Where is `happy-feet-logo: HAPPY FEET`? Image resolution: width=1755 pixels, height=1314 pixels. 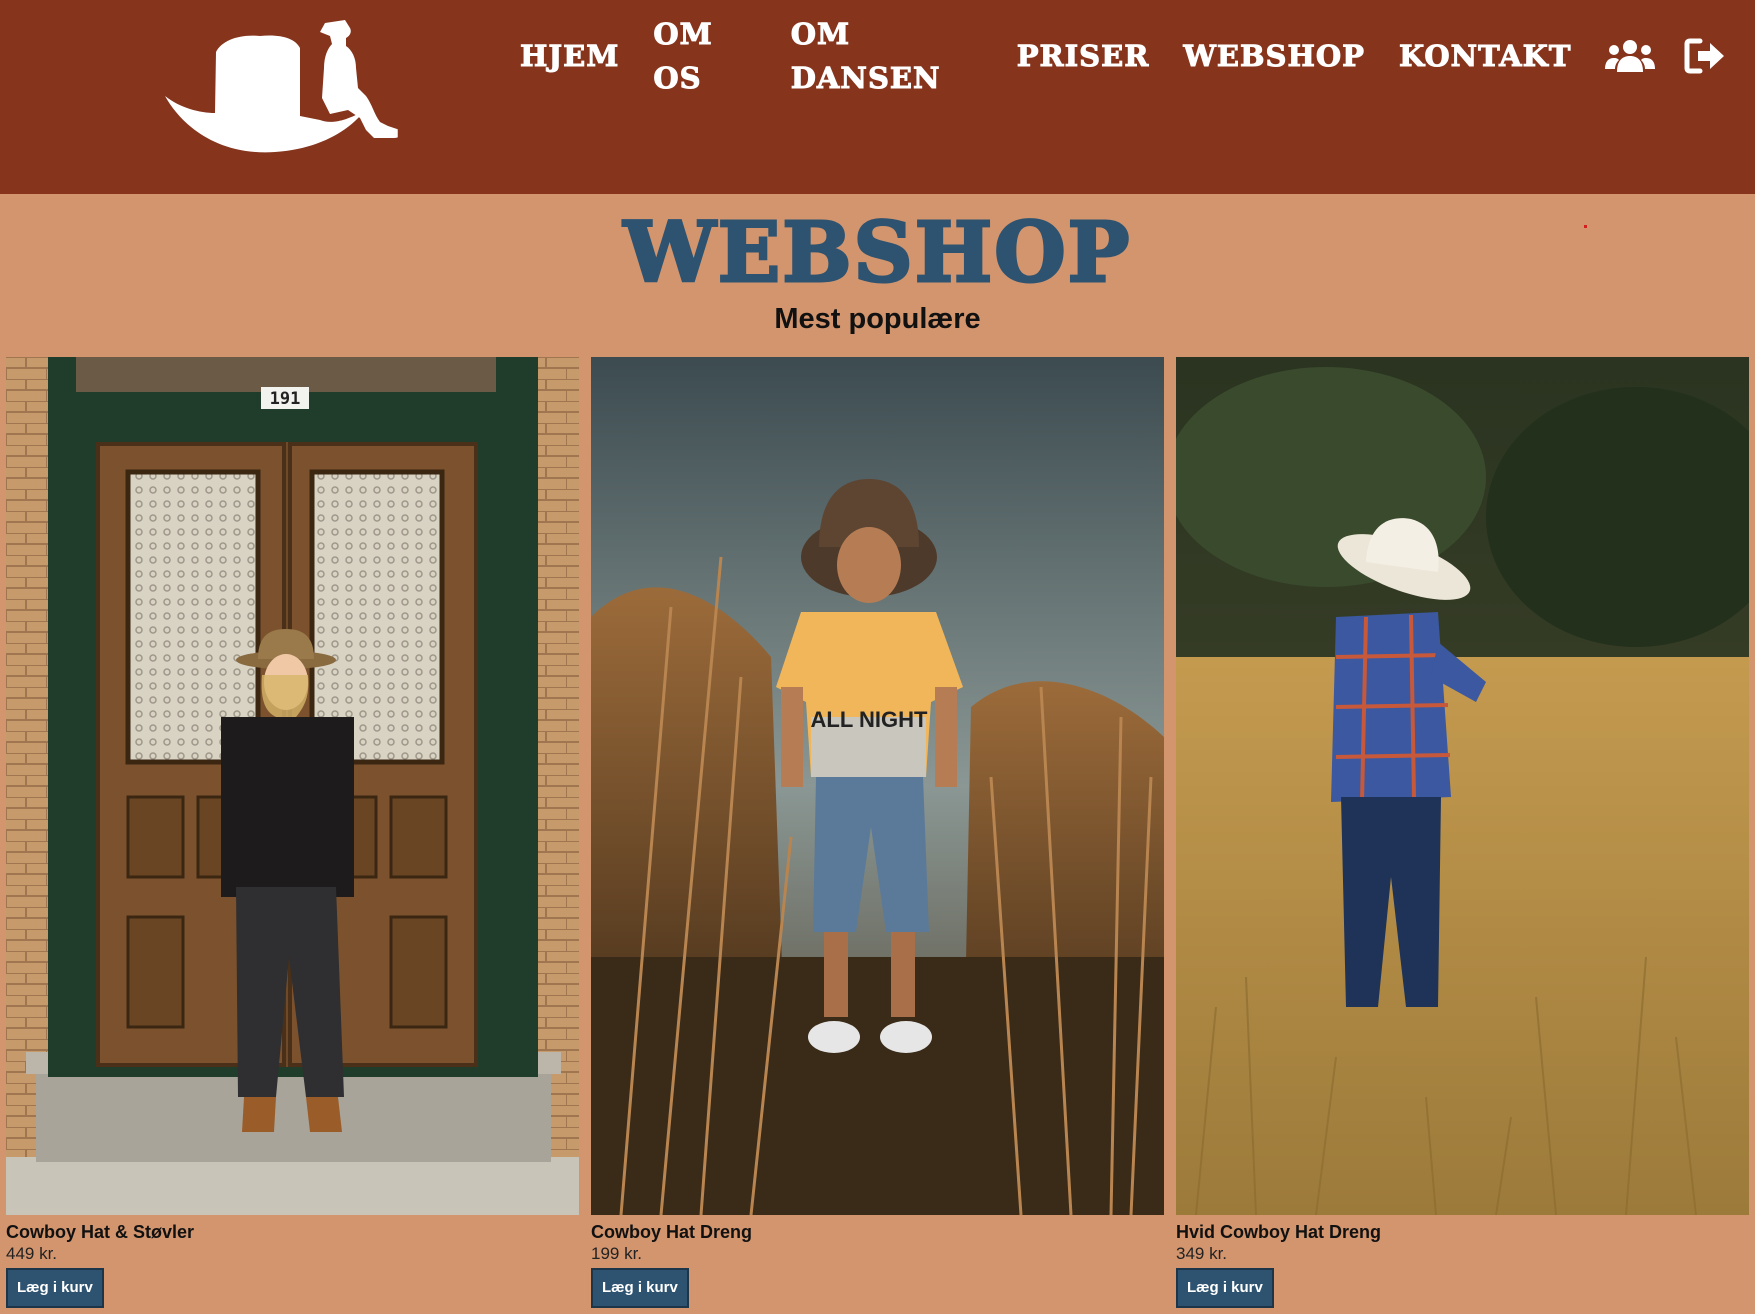 happy-feet-logo: HAPPY FEET is located at coordinates (312, 88).